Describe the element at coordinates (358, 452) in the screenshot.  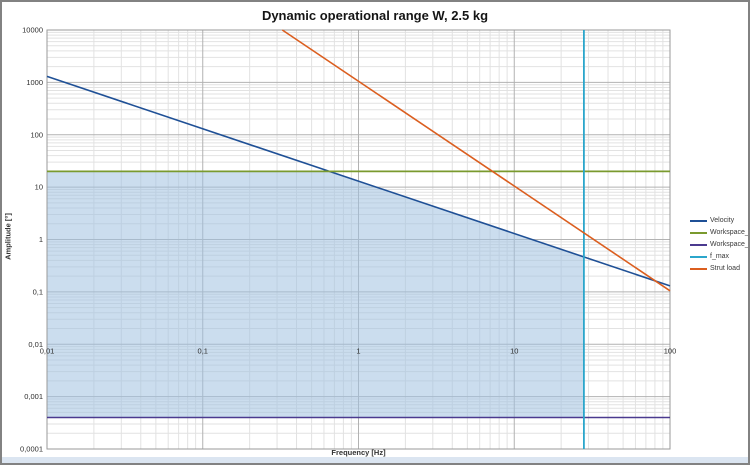
I see `x-axis-title: Frequency [Hz]` at that location.